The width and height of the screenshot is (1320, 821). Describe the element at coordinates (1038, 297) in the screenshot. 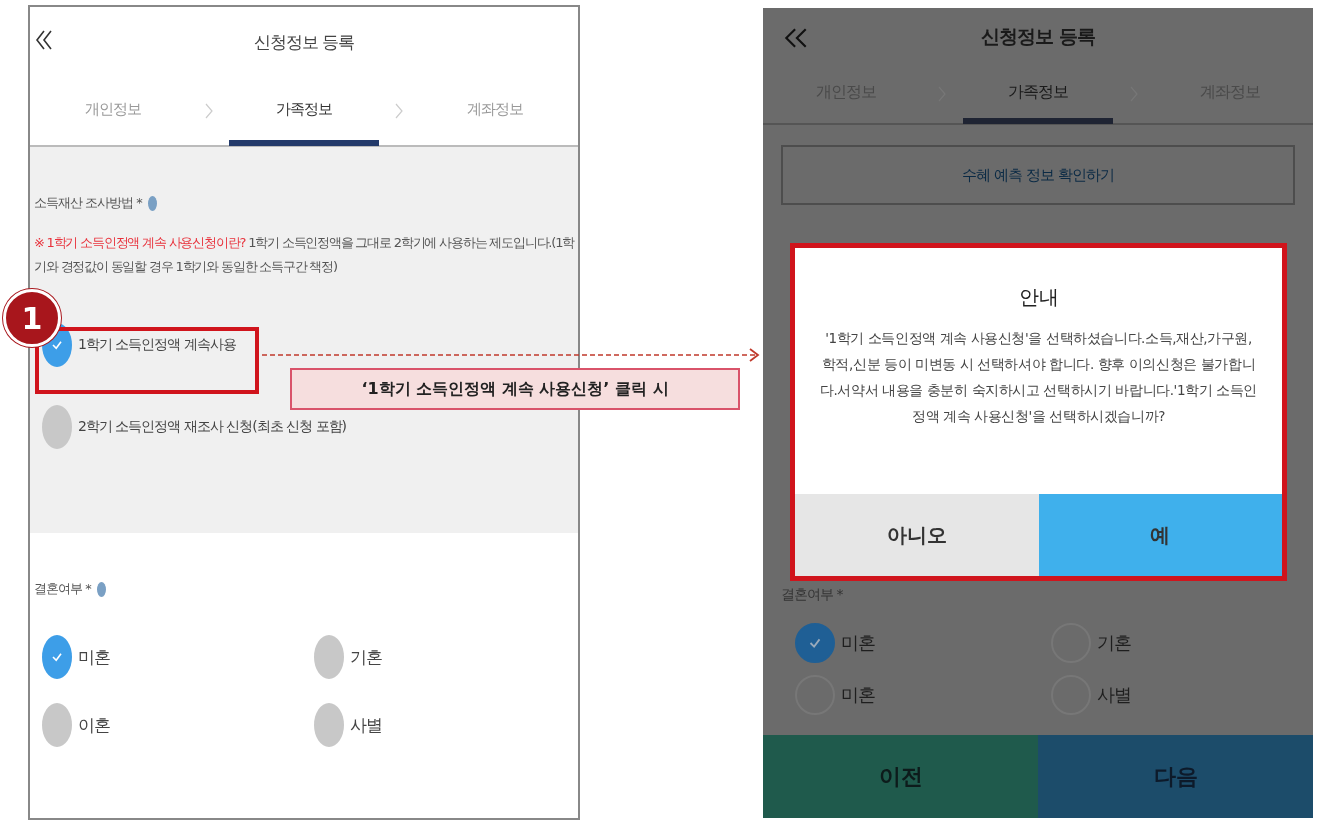

I see `dialog-title: 안내` at that location.